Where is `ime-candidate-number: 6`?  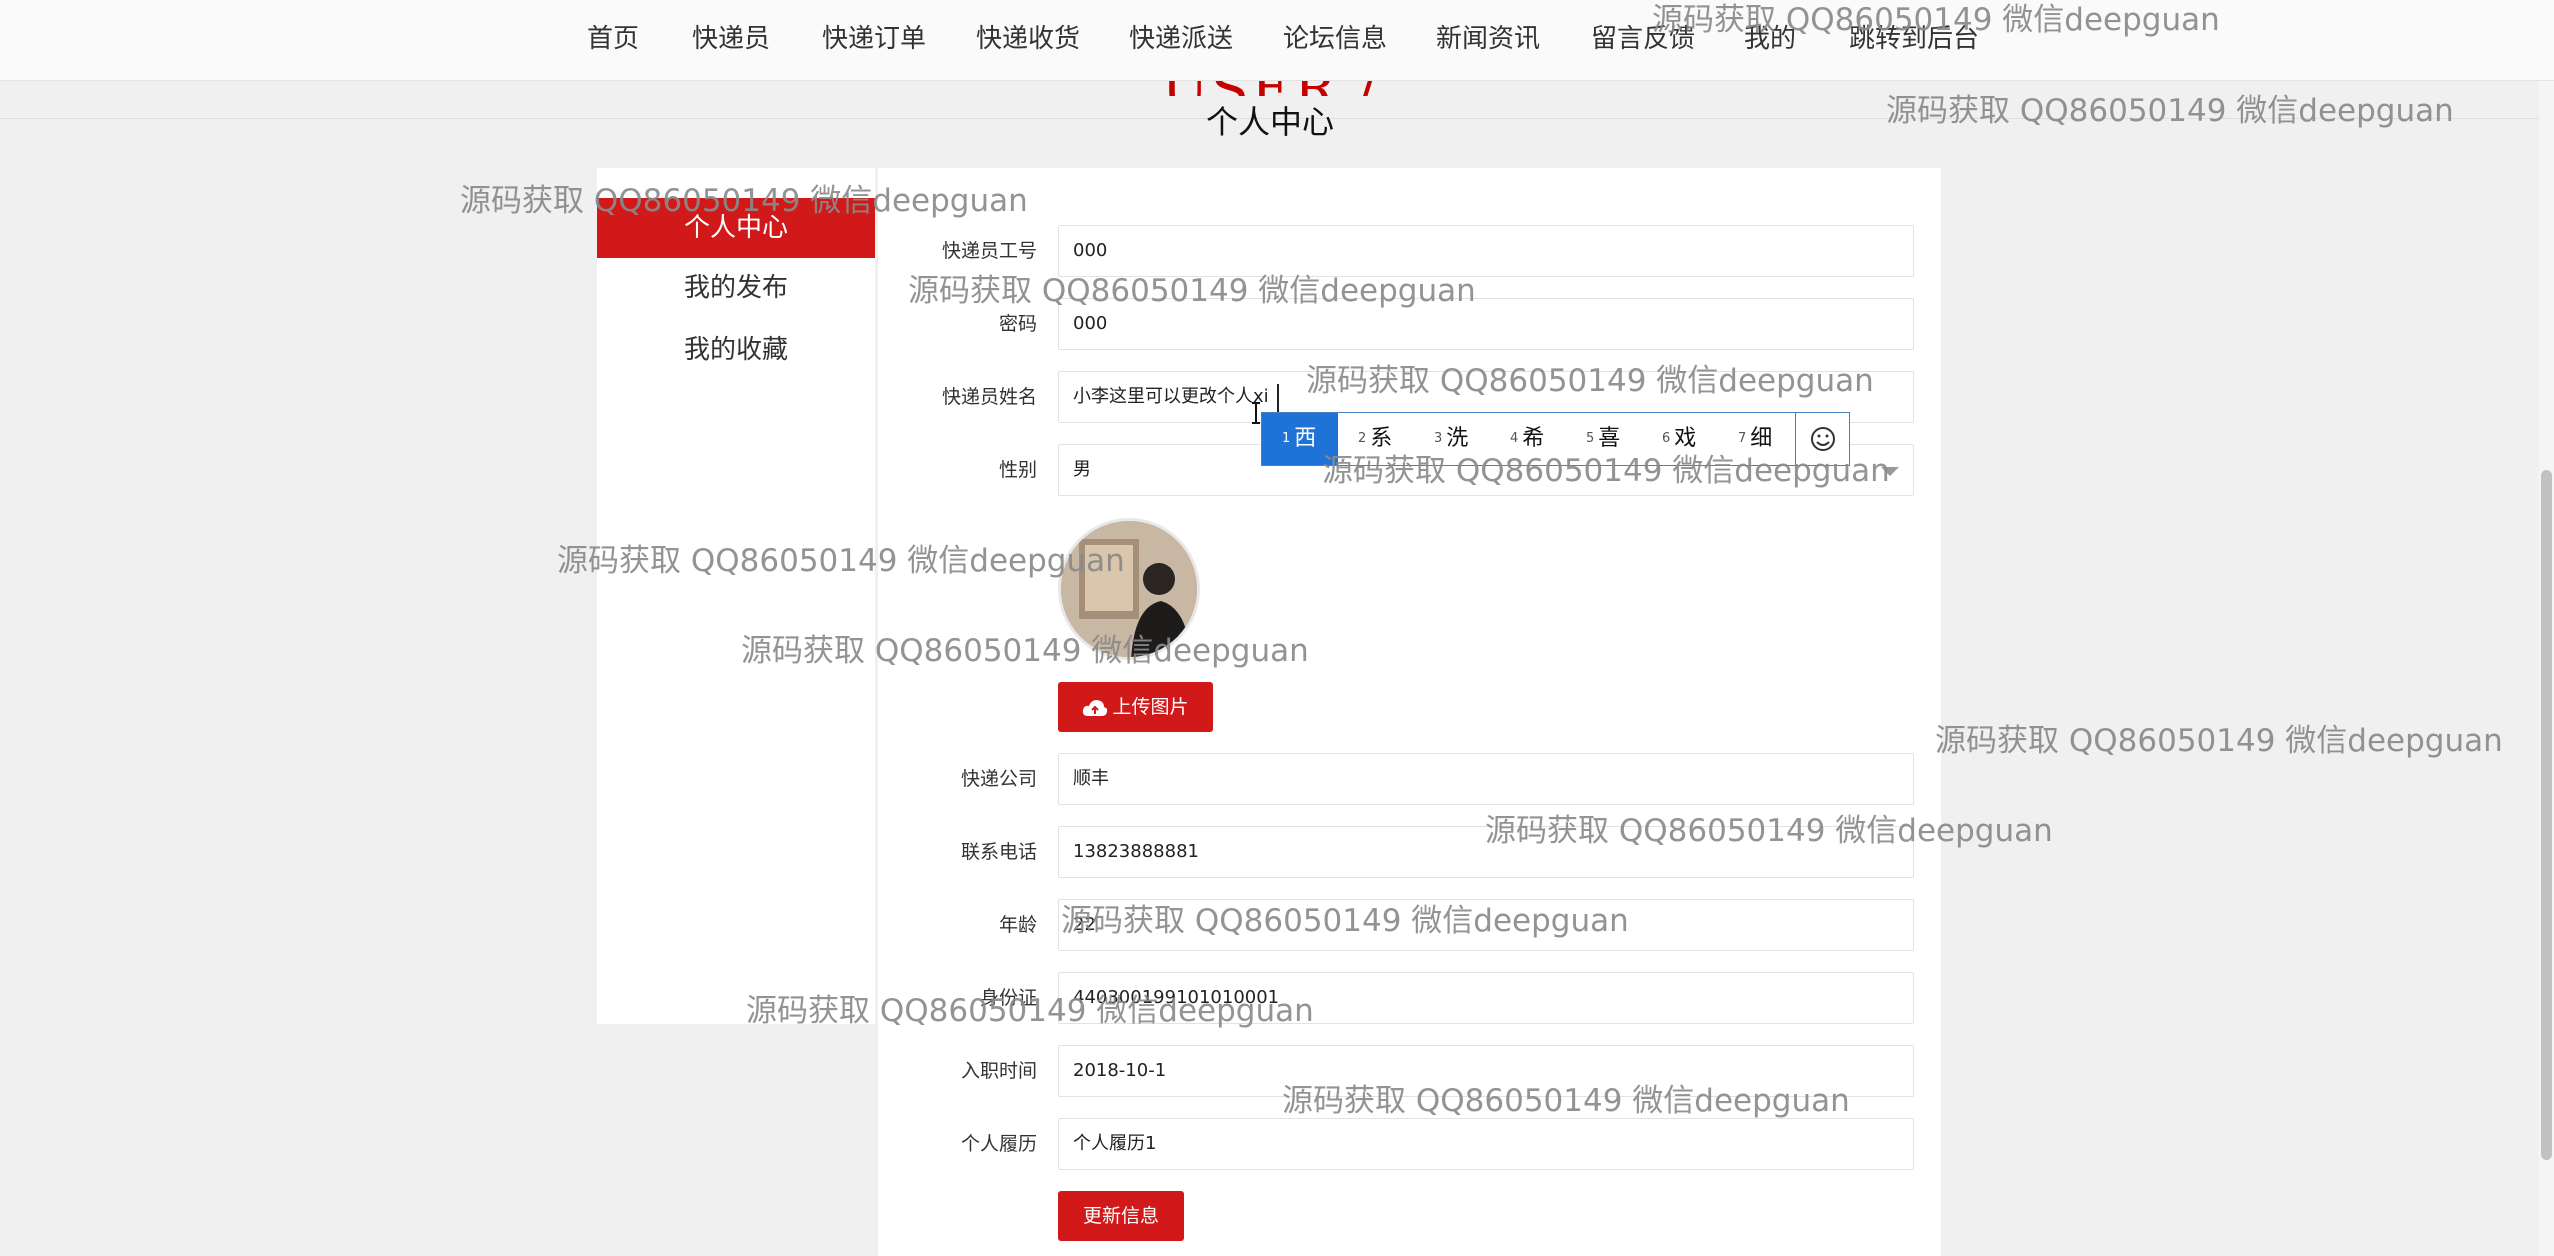 ime-candidate-number: 6 is located at coordinates (1666, 438).